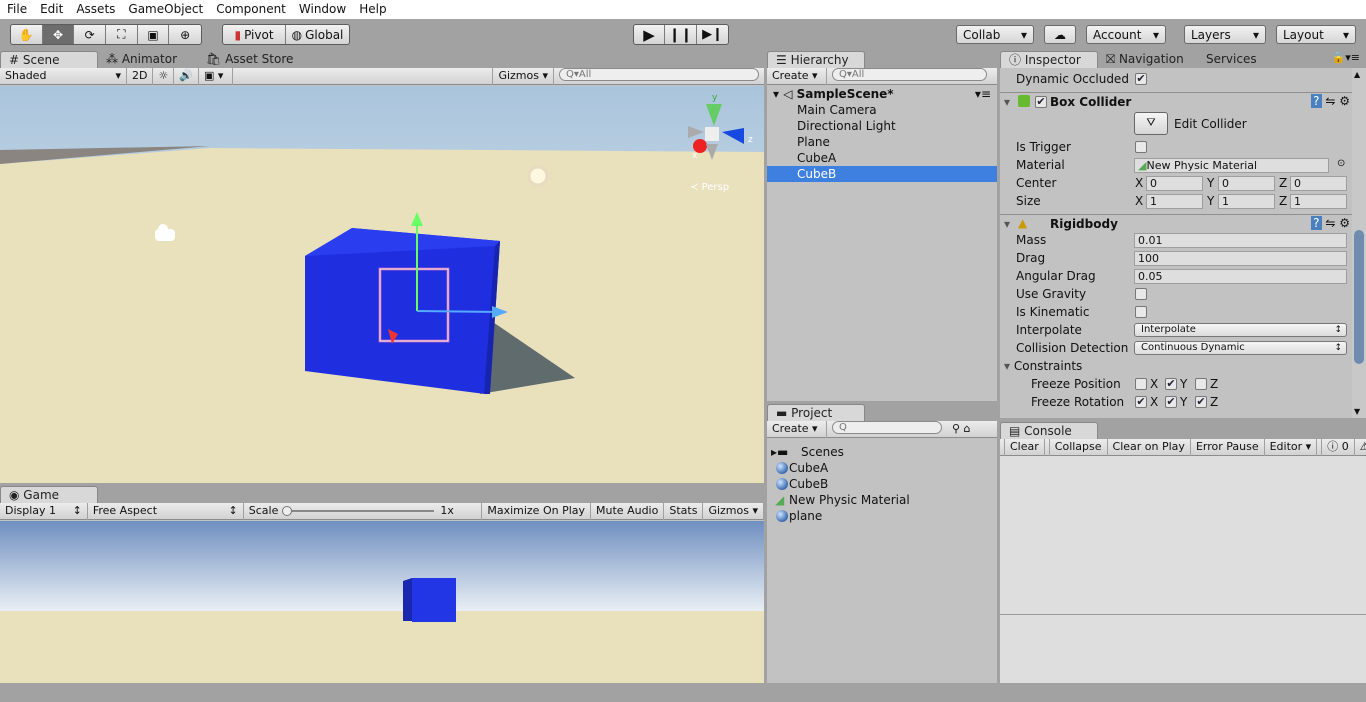 The height and width of the screenshot is (702, 1366). Describe the element at coordinates (1231, 59) in the screenshot. I see `tab-services: Services` at that location.